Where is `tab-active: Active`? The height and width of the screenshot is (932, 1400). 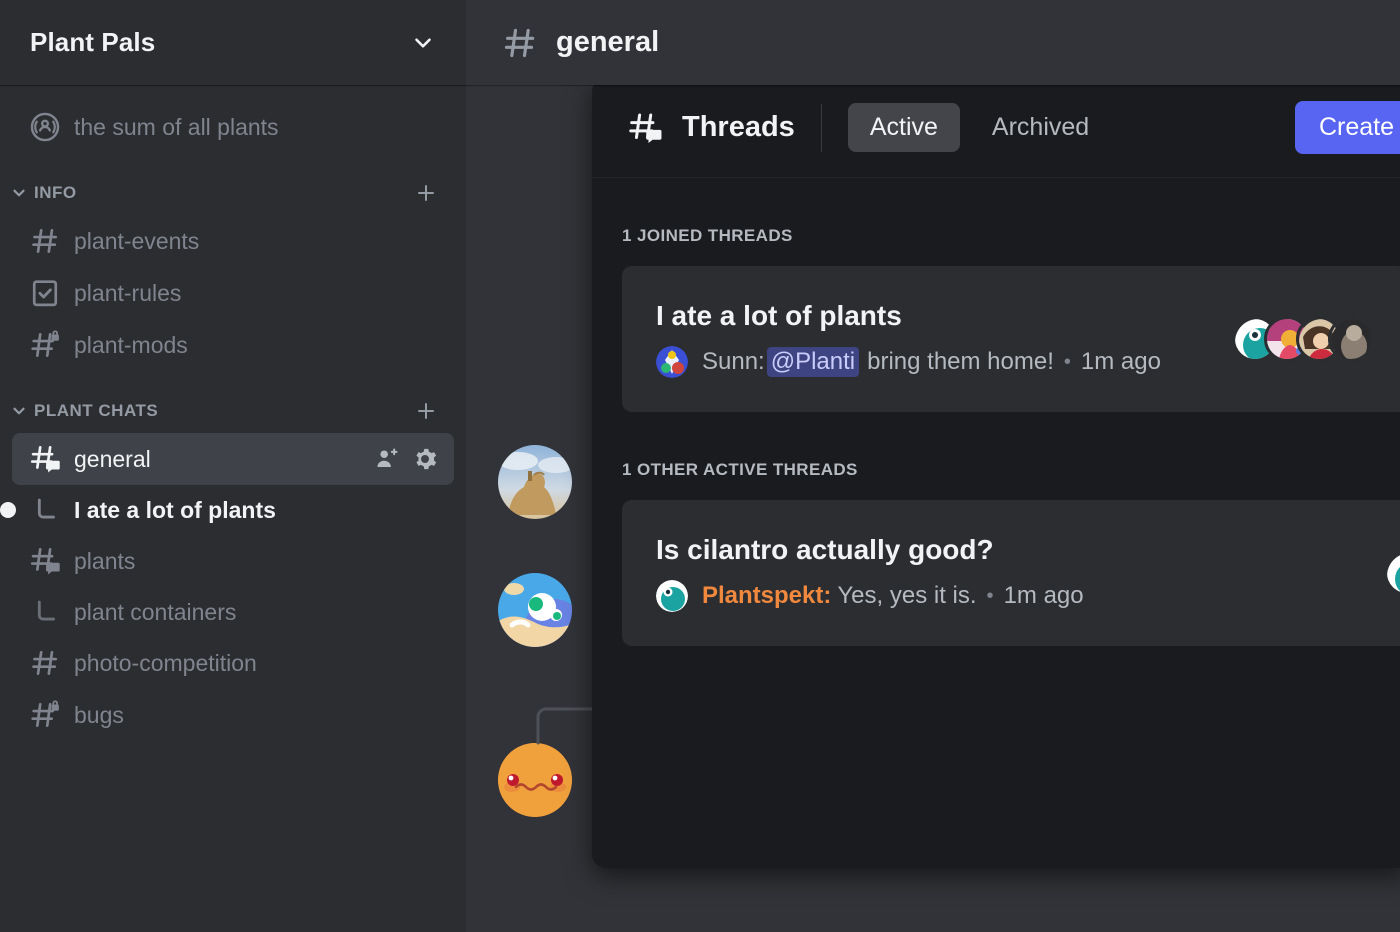 tab-active: Active is located at coordinates (903, 127).